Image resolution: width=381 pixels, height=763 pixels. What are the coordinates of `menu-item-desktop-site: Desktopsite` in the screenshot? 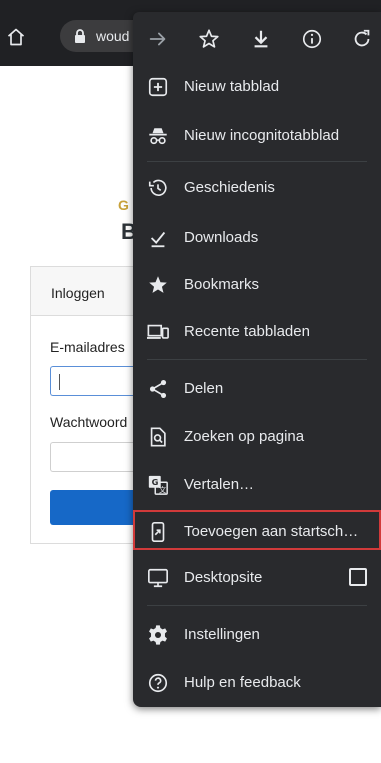 It's located at (257, 578).